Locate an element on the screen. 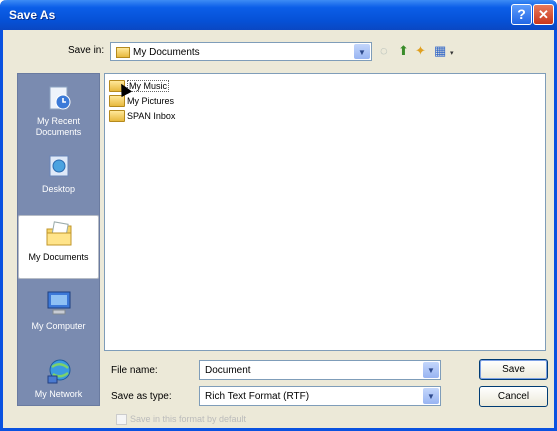 The height and width of the screenshot is (431, 557). place-label: My Documents is located at coordinates (58, 257).